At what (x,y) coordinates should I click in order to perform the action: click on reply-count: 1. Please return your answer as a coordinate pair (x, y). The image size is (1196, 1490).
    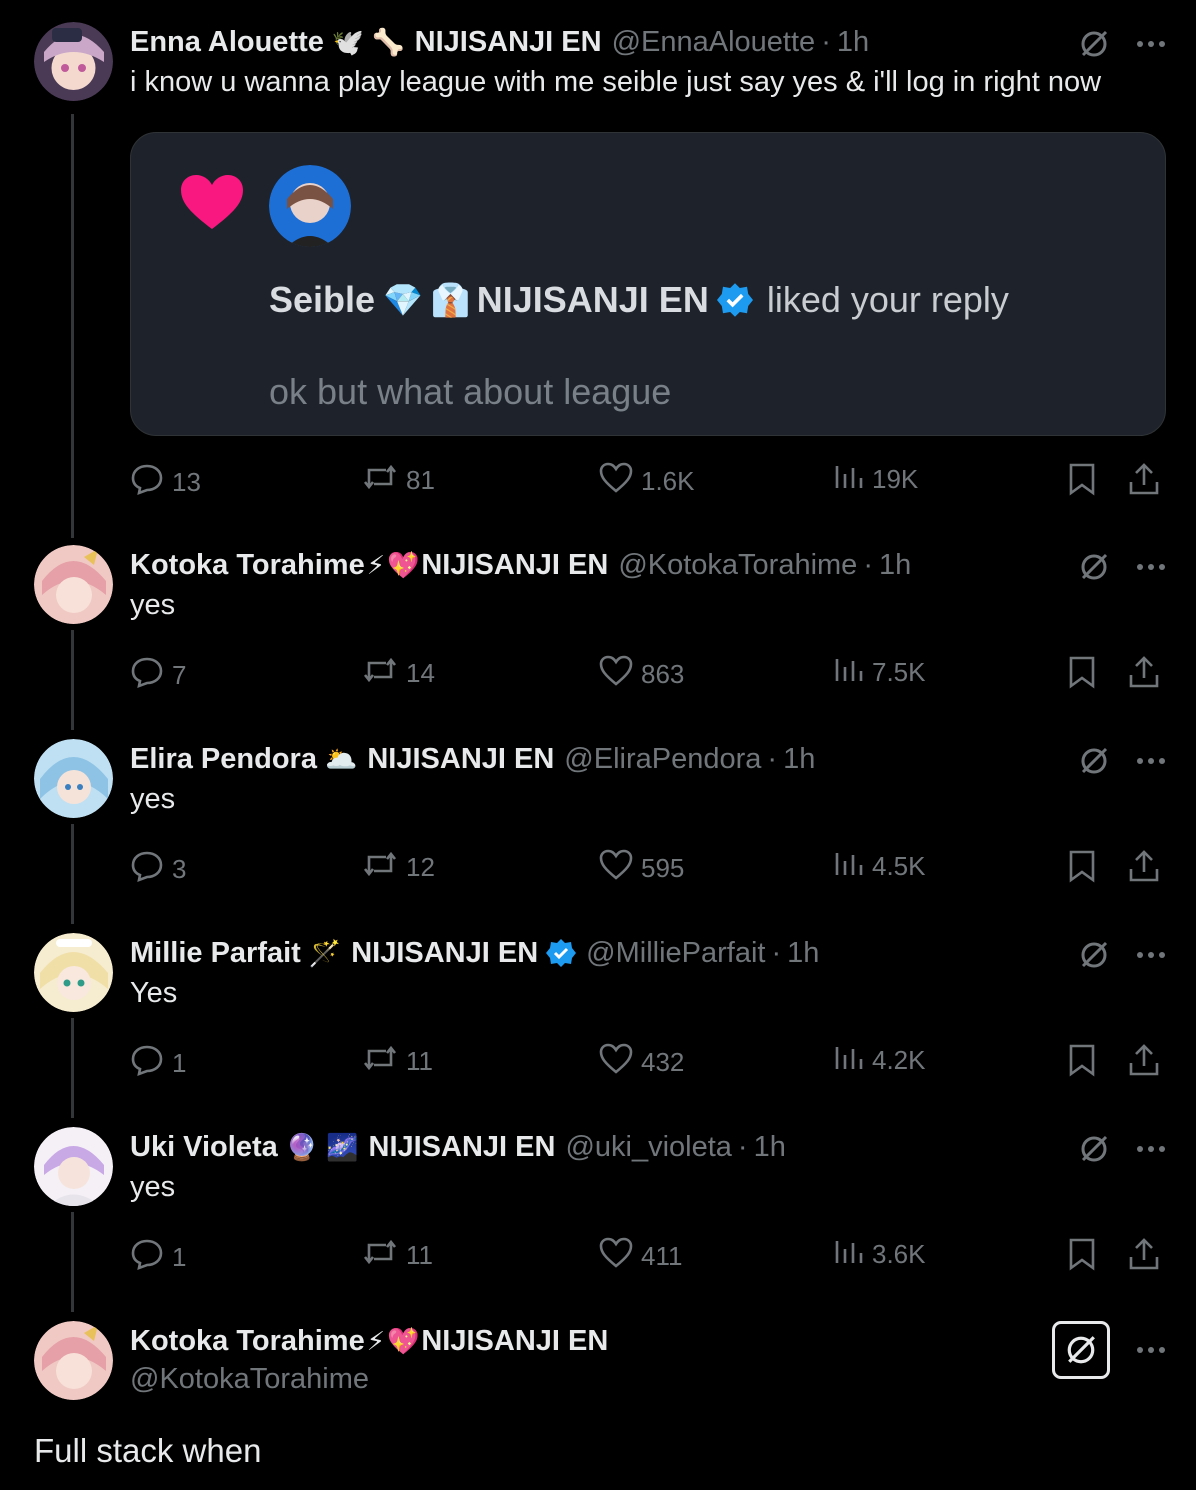
    Looking at the image, I should click on (179, 1063).